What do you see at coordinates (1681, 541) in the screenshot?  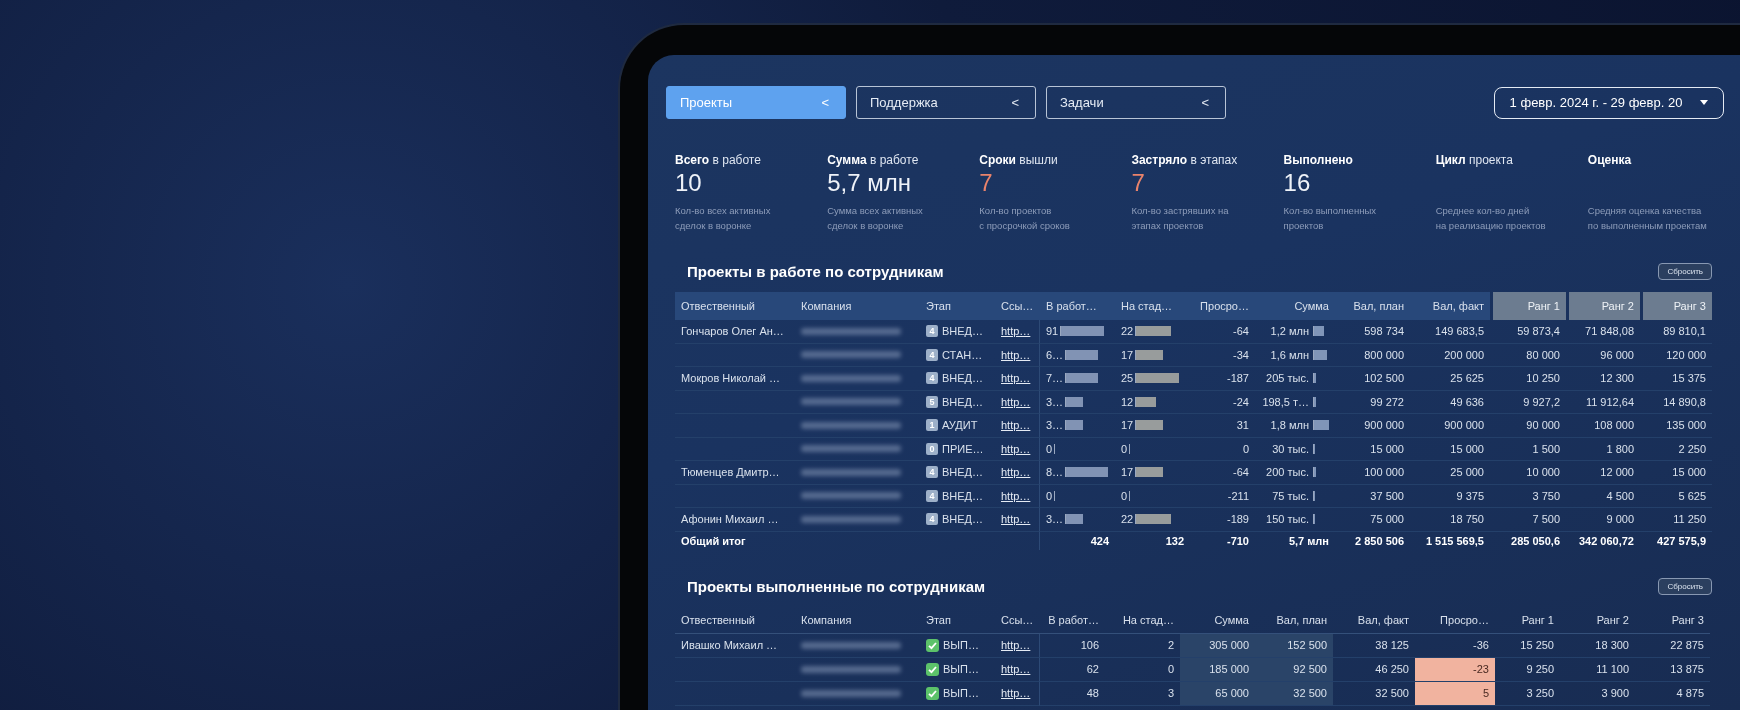 I see `total-cell-text: 427 575,9` at bounding box center [1681, 541].